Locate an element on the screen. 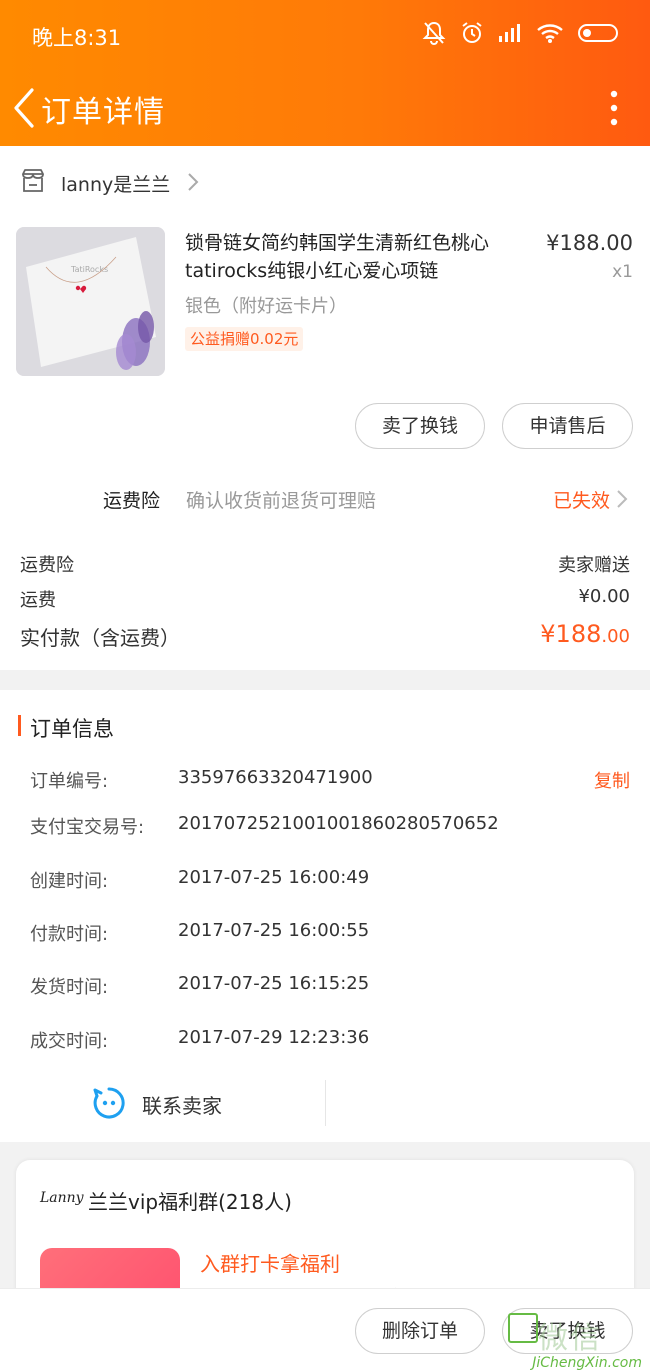 Image resolution: width=650 pixels, height=1372 pixels. status-icons is located at coordinates (521, 33).